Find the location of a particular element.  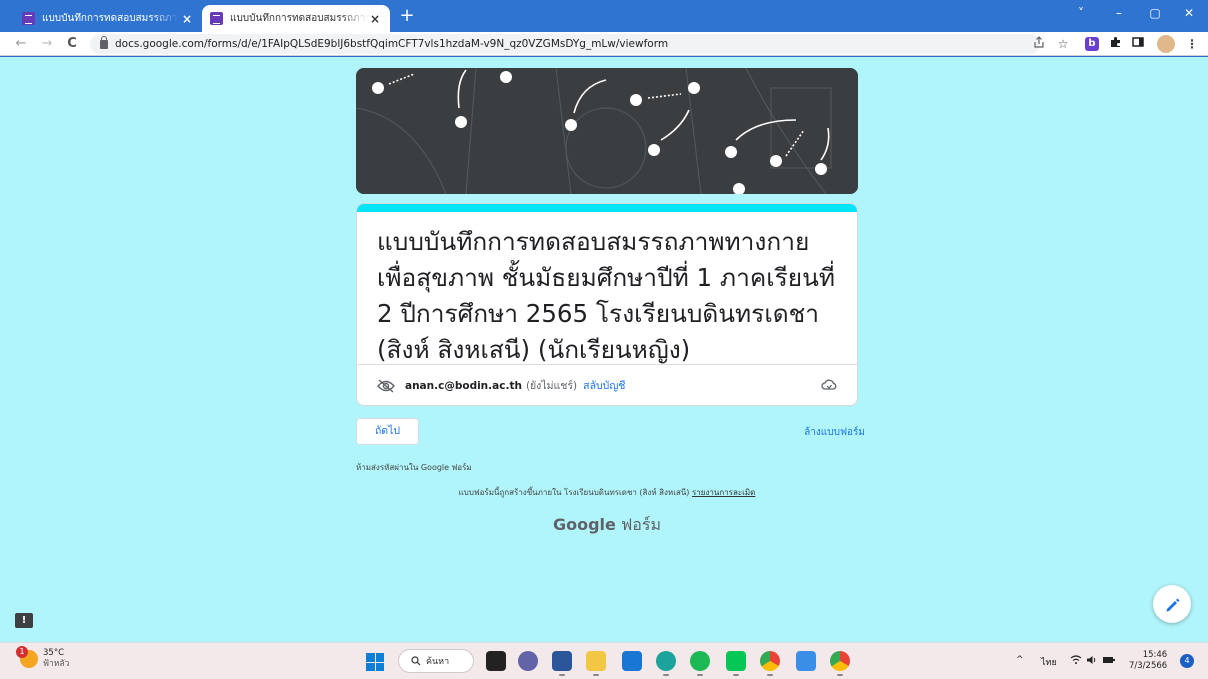

browser-tab-2: แบบบันทึกการทดสอบสมรรถภาพทางกาย × is located at coordinates (296, 18).